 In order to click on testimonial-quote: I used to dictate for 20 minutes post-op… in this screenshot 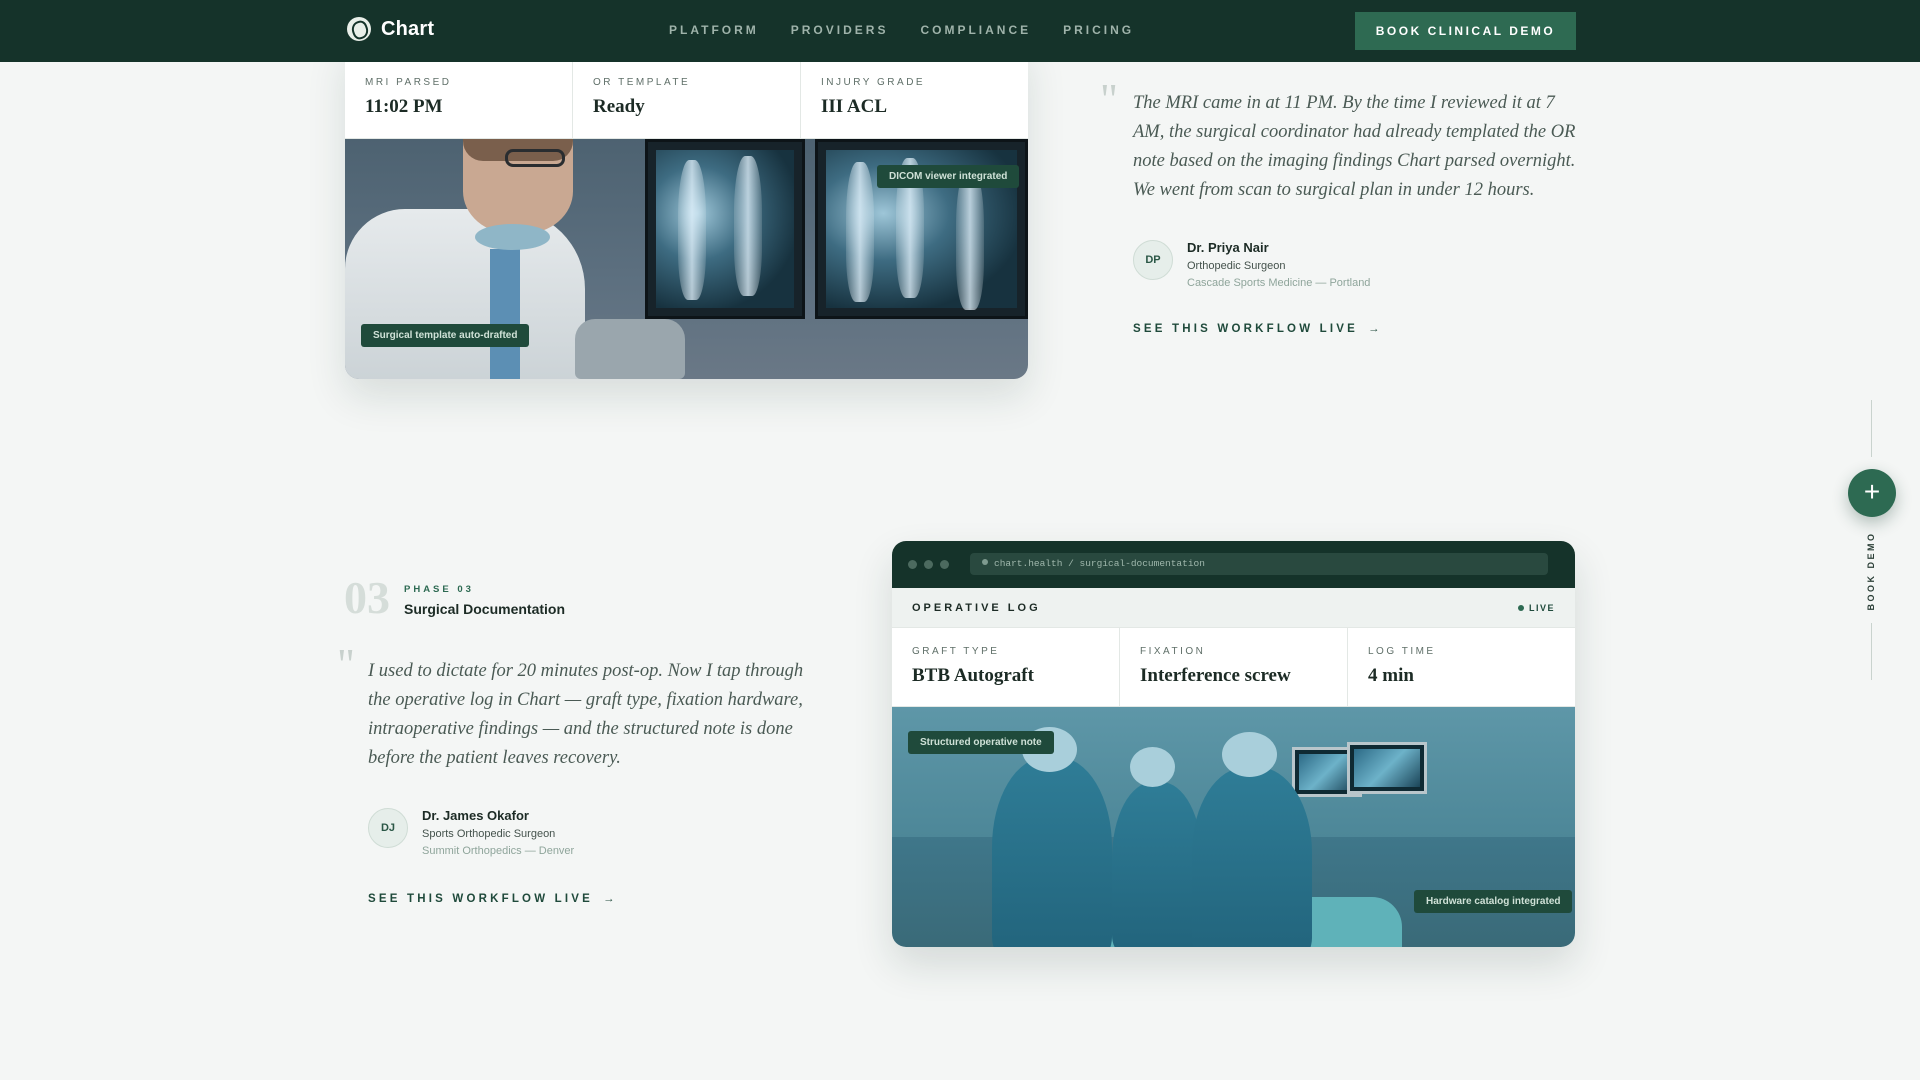, I will do `click(586, 714)`.